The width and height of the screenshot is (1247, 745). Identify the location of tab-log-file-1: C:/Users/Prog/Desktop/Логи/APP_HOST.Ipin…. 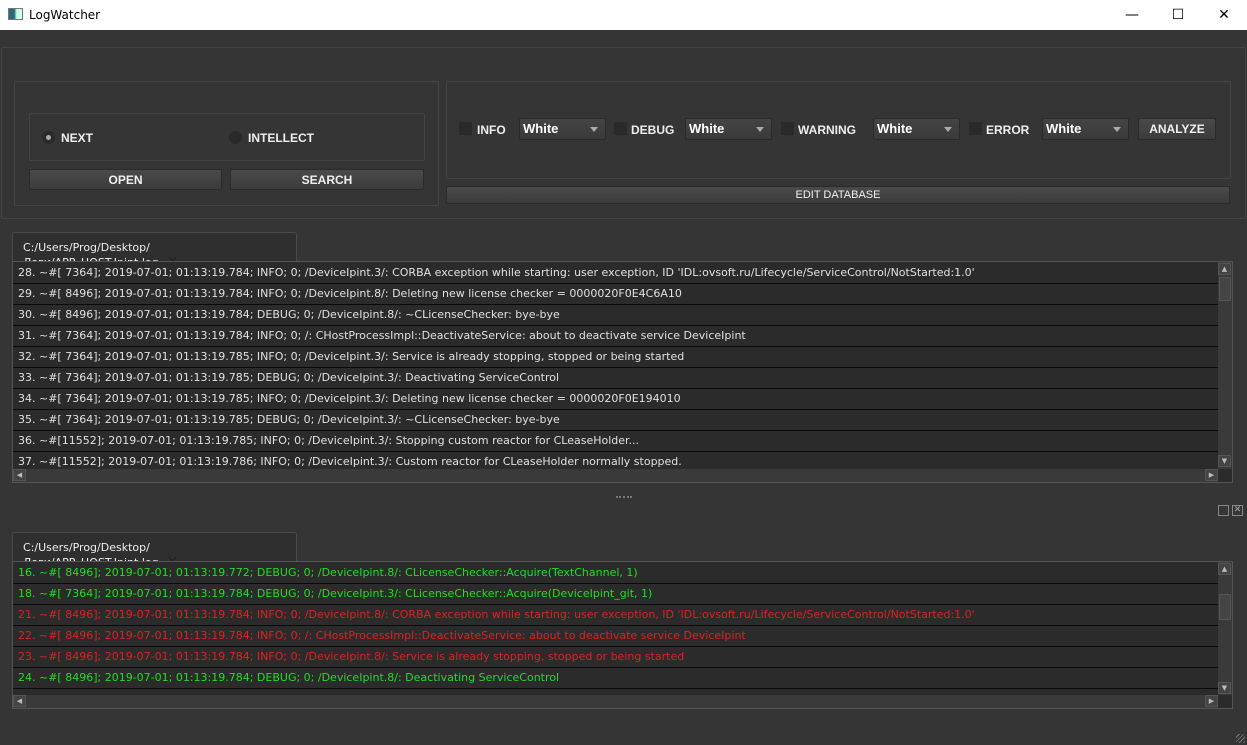
(154, 251).